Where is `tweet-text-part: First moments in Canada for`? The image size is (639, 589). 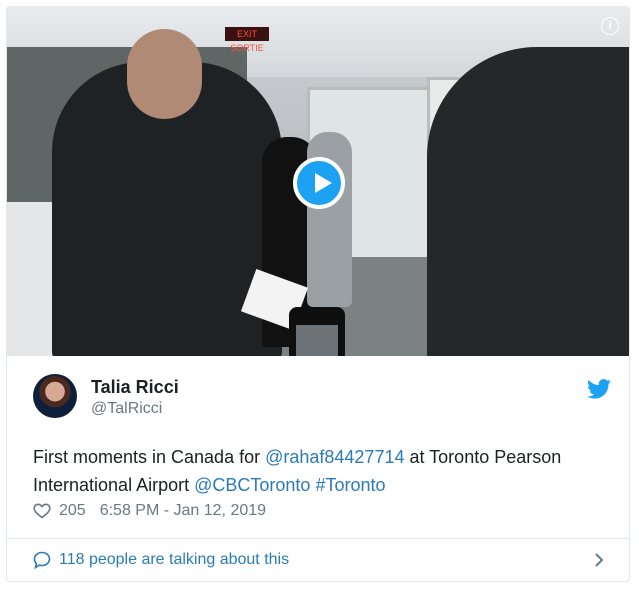 tweet-text-part: First moments in Canada for is located at coordinates (149, 457).